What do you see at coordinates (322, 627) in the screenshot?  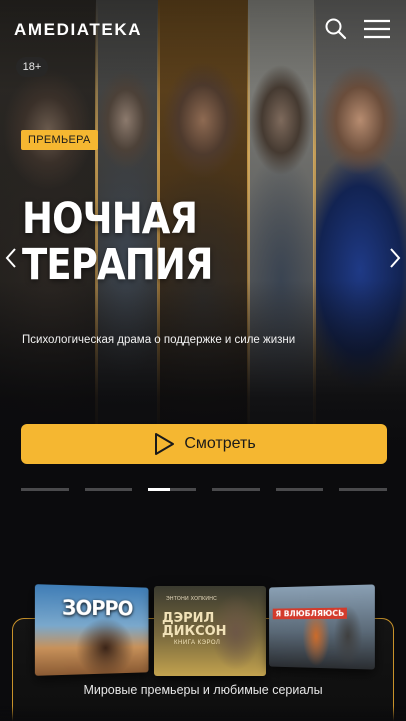 I see `poster-series: Я ВЛЮБЛЯЮСЬ` at bounding box center [322, 627].